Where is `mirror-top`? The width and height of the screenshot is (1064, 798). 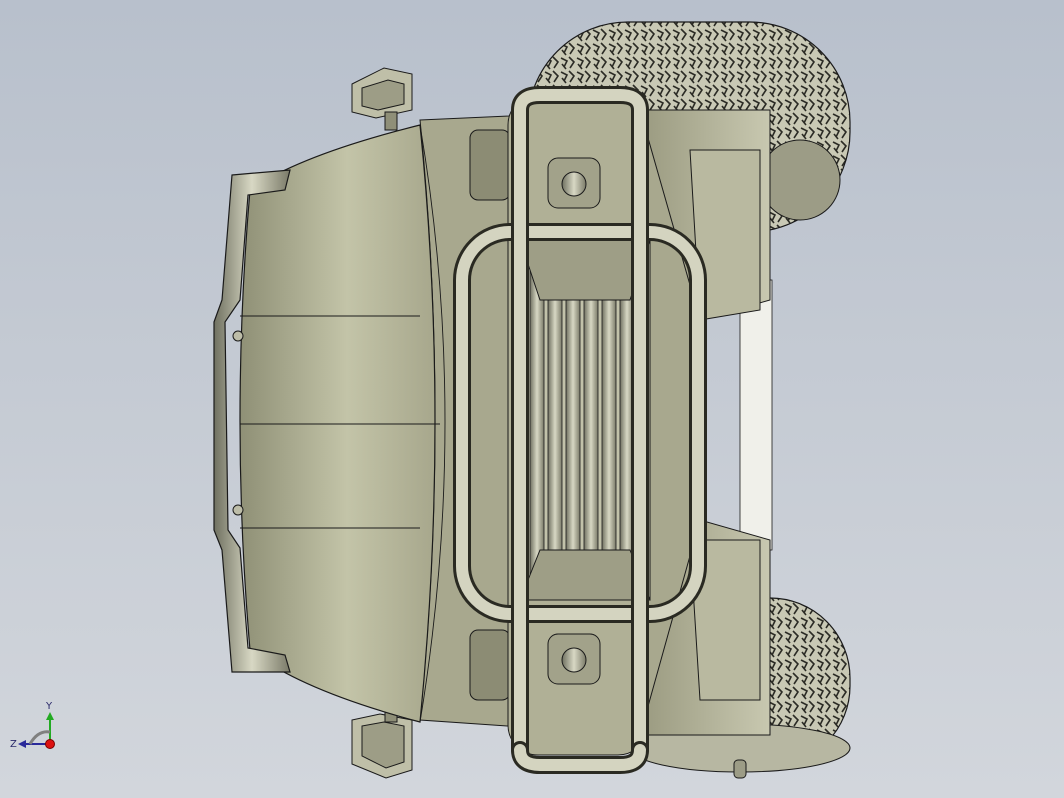
mirror-top is located at coordinates (382, 99).